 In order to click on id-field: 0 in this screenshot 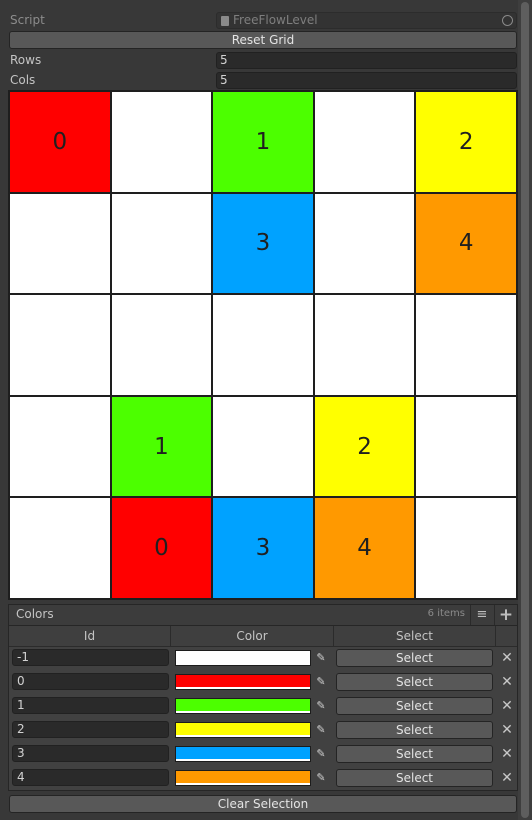, I will do `click(90, 681)`.